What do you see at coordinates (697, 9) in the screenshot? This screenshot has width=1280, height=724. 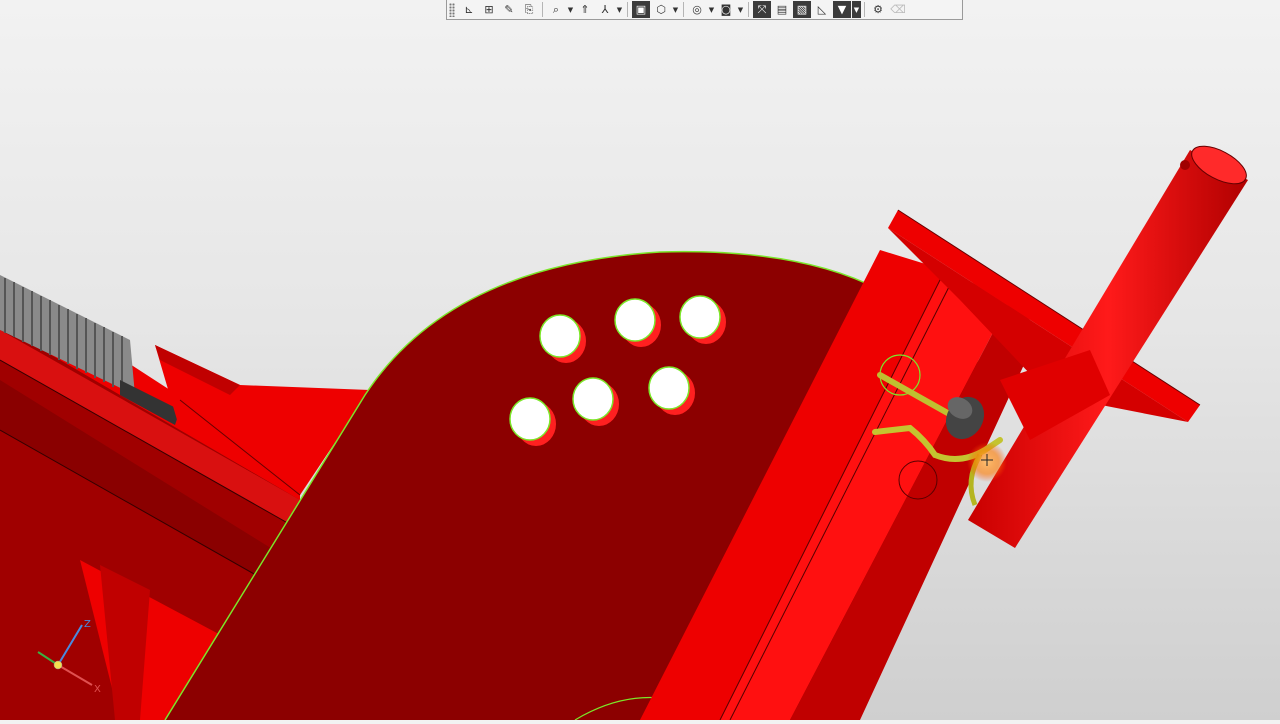 I see `hide-icon: ◎` at bounding box center [697, 9].